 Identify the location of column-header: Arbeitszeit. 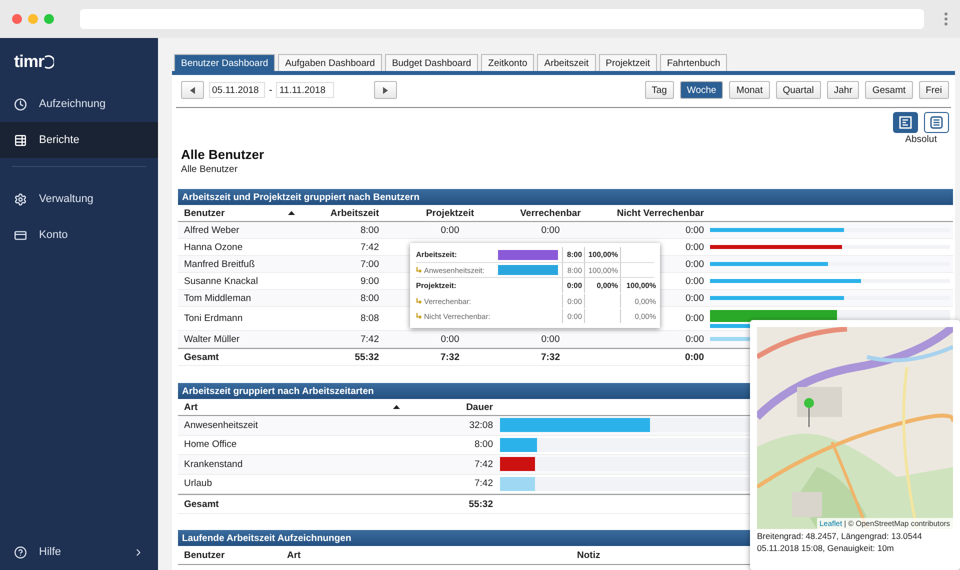
(349, 213).